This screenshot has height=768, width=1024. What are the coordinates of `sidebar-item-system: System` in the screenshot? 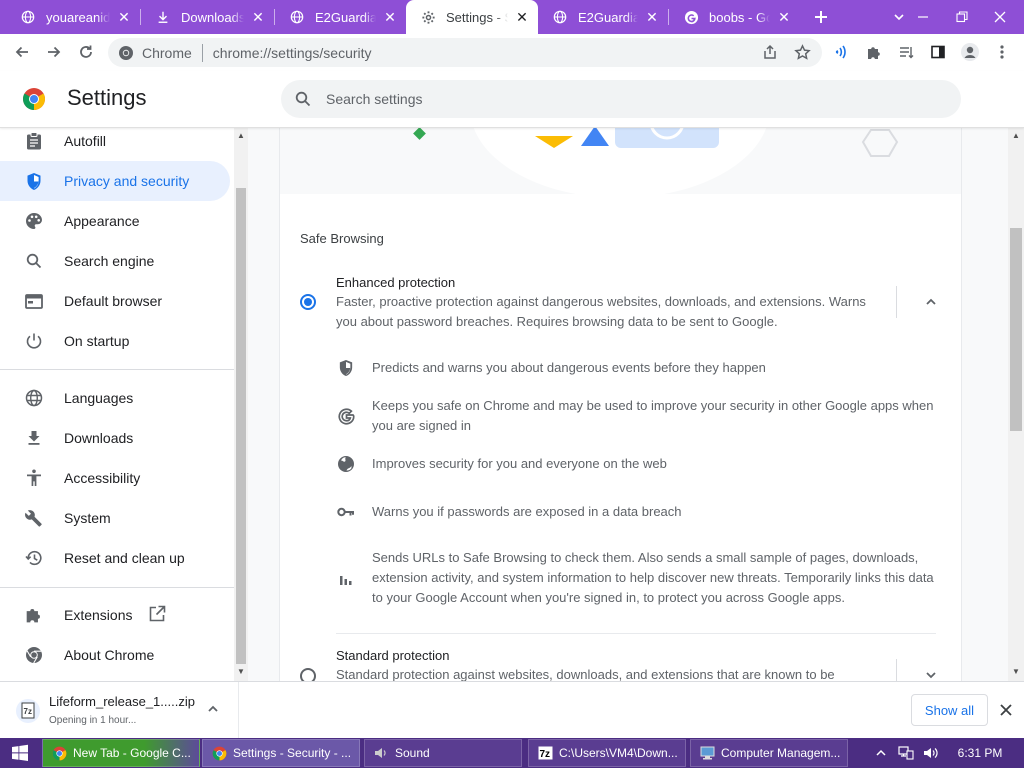 It's located at (115, 518).